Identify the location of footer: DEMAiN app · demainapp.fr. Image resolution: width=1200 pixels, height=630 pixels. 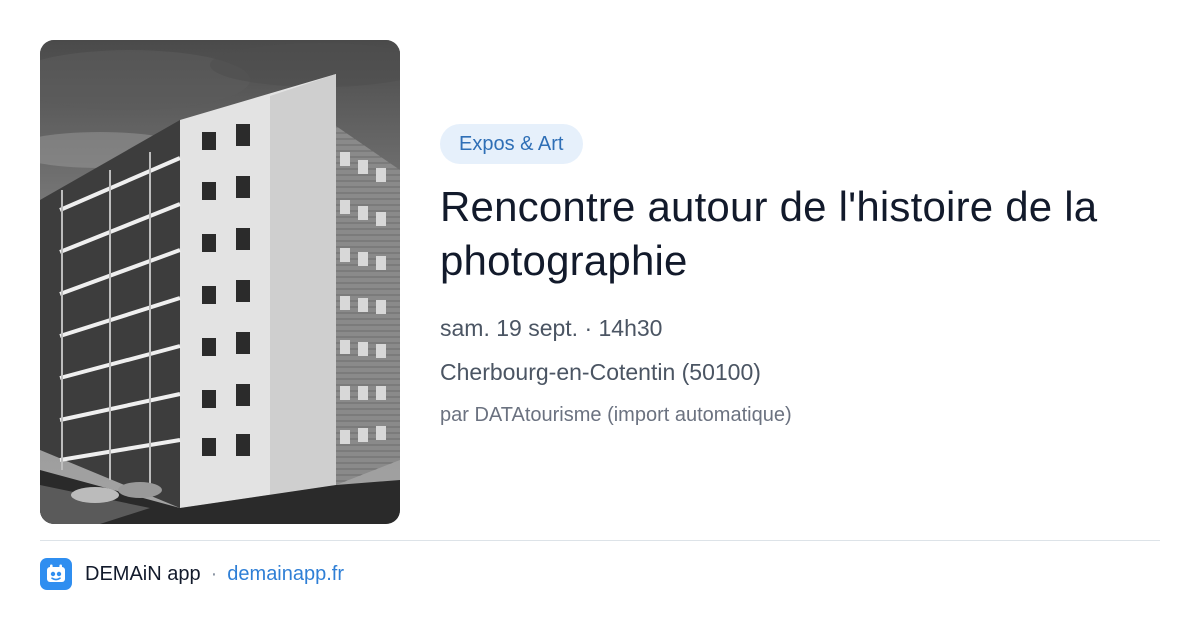
(192, 574).